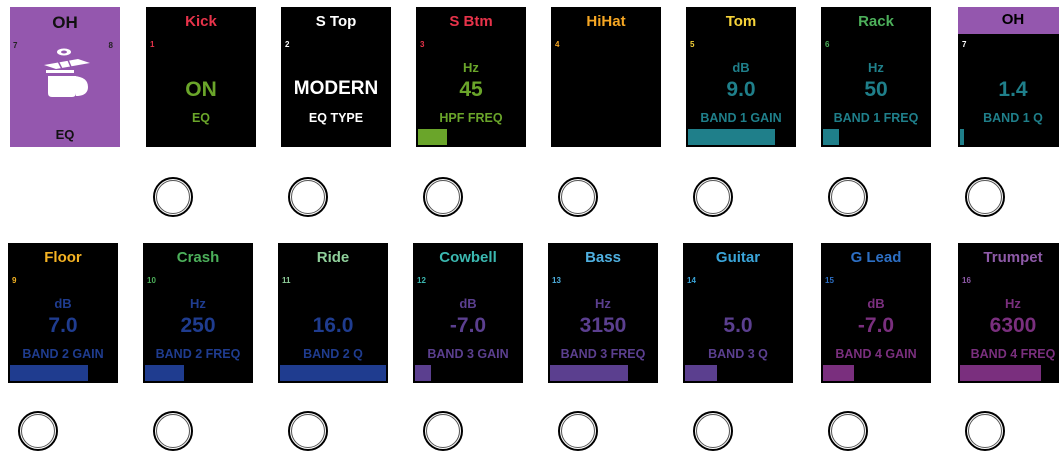  What do you see at coordinates (65, 134) in the screenshot?
I see `oh-tile-label: EQ` at bounding box center [65, 134].